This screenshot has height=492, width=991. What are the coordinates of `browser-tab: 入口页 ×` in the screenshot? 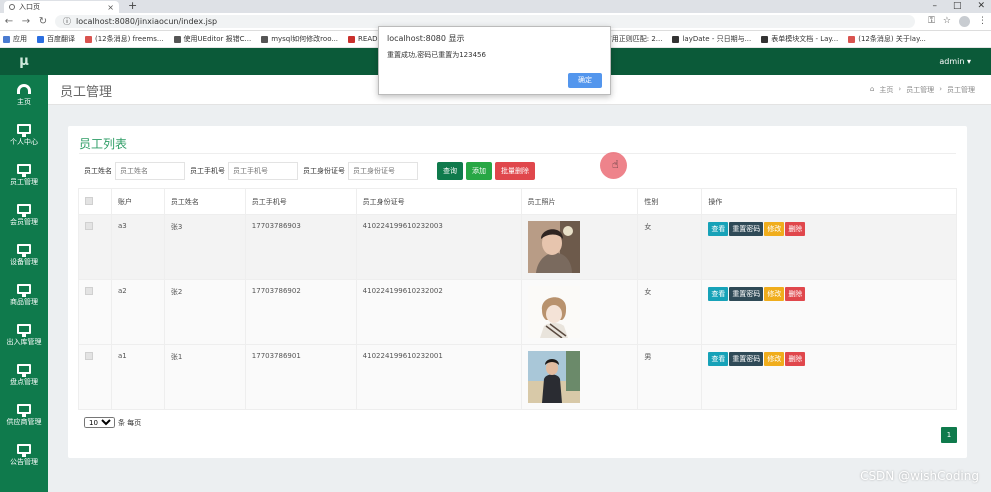 It's located at (61, 7).